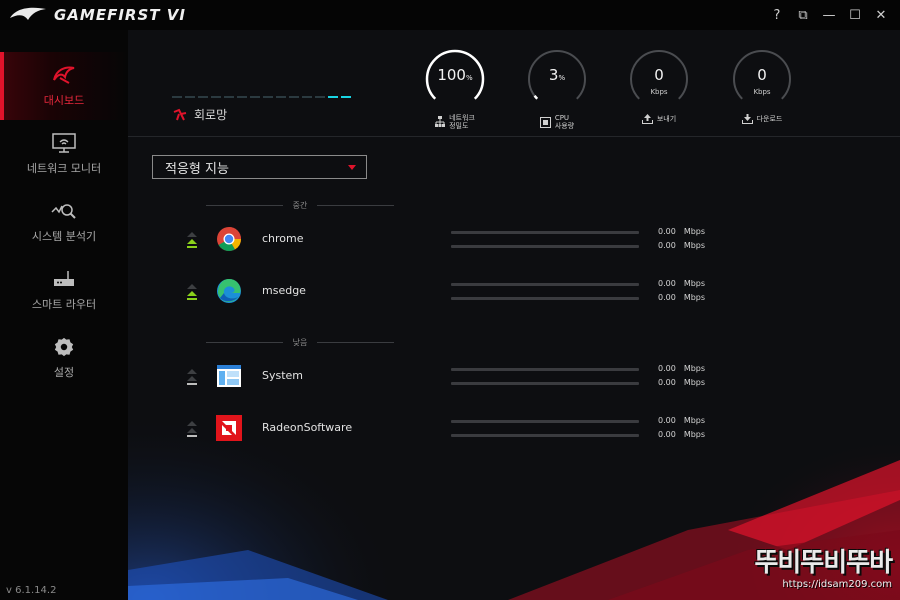 This screenshot has width=900, height=600. I want to click on group-header-medium: 중간, so click(300, 205).